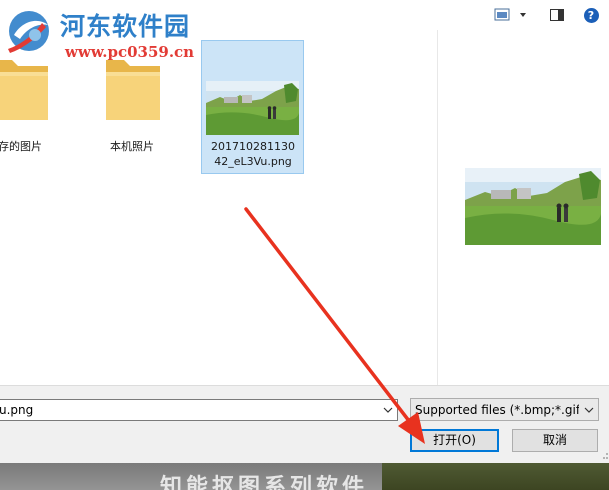  What do you see at coordinates (605, 457) in the screenshot?
I see `resize-grip-icon` at bounding box center [605, 457].